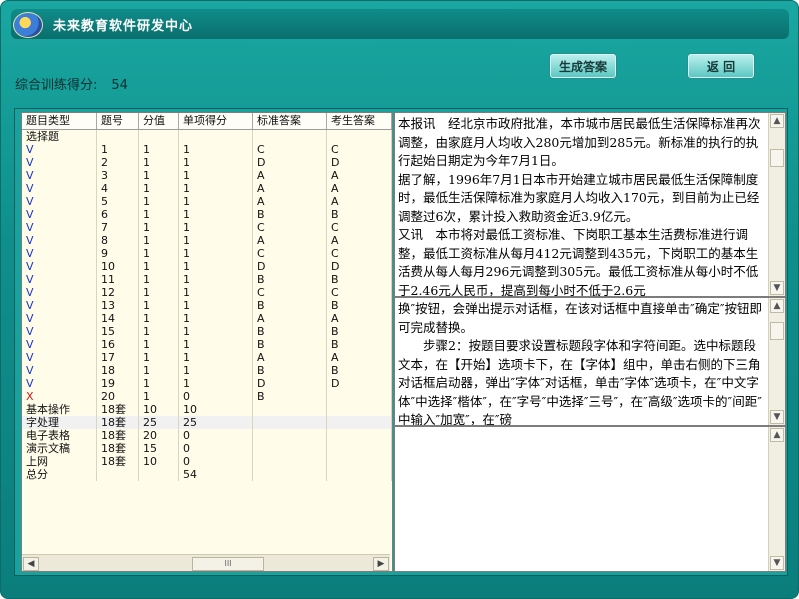  Describe the element at coordinates (776, 204) in the screenshot. I see `question-scrollbar: ▲ ▼` at that location.